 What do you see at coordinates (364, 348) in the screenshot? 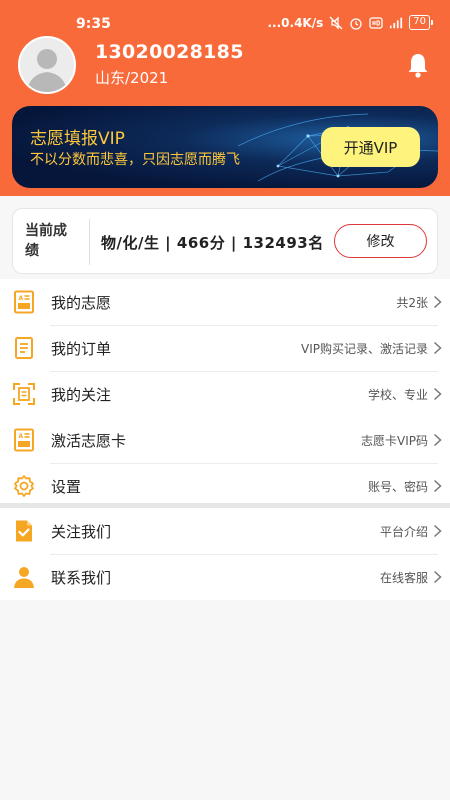
I see `menu-hint: VIP购买记录、激活记录` at bounding box center [364, 348].